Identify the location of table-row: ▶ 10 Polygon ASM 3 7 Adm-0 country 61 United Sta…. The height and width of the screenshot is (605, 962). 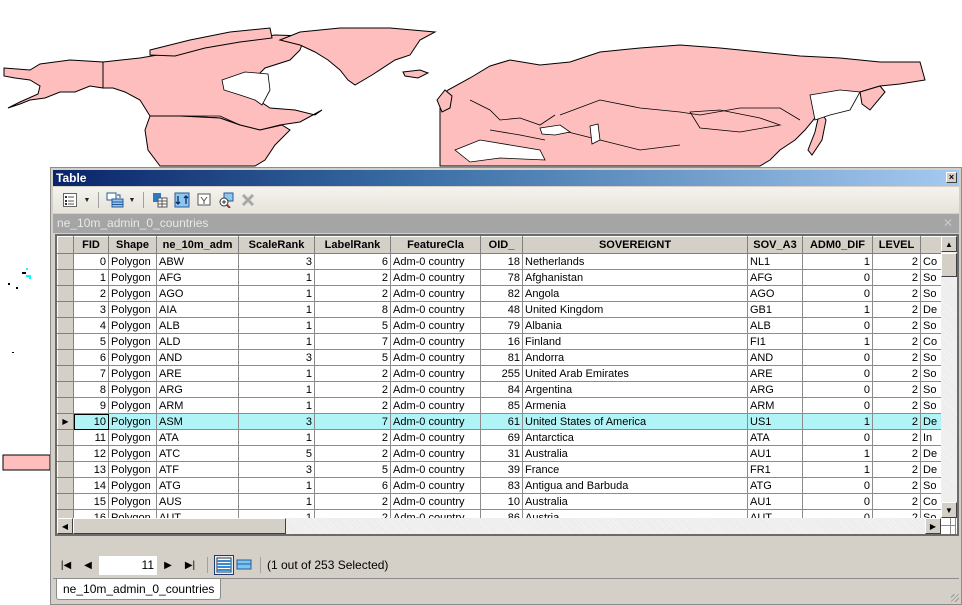
(506, 421).